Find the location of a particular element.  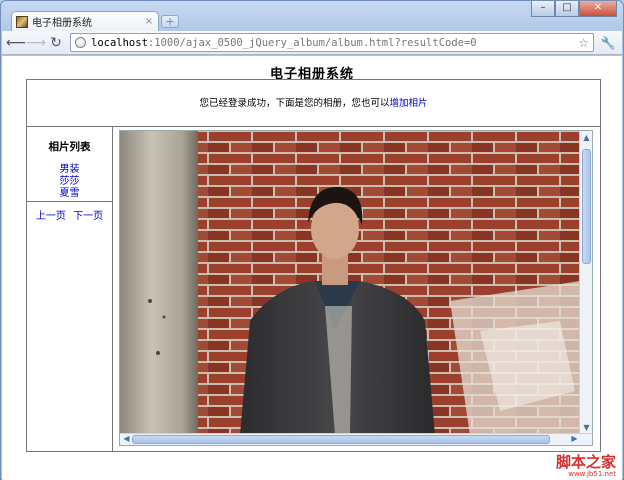

scroll-right-icon: ▶ is located at coordinates (574, 439).